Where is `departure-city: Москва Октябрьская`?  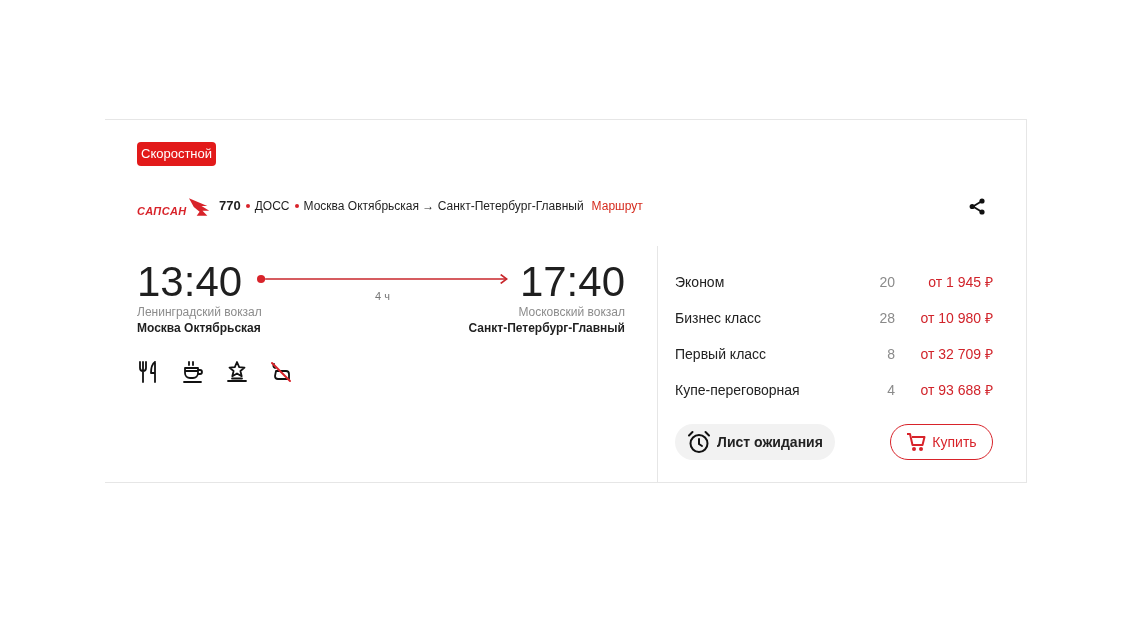 departure-city: Москва Октябрьская is located at coordinates (199, 328).